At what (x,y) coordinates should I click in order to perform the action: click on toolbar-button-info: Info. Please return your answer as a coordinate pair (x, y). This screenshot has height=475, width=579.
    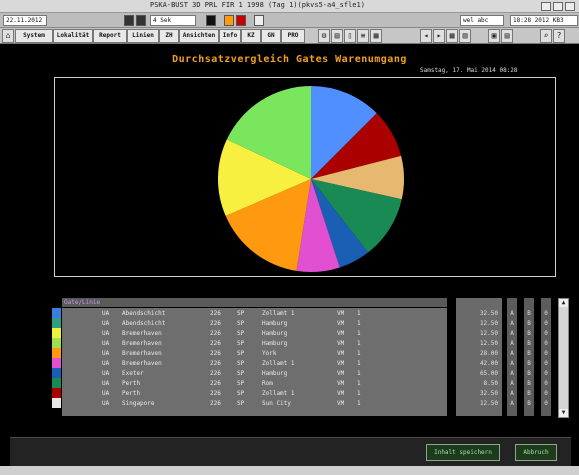
    Looking at the image, I should click on (230, 36).